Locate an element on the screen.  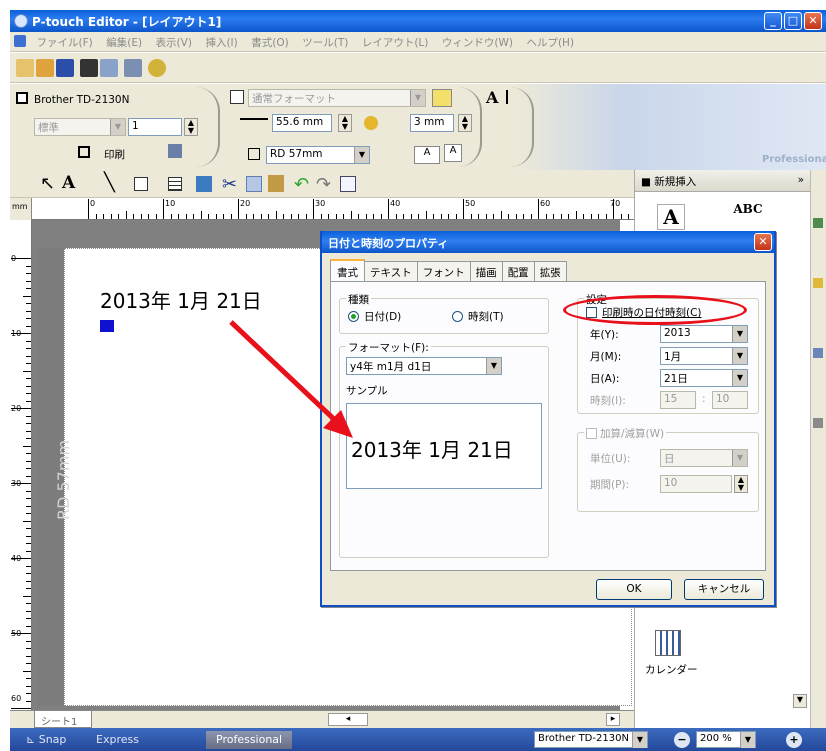
save-icon is located at coordinates (65, 68).